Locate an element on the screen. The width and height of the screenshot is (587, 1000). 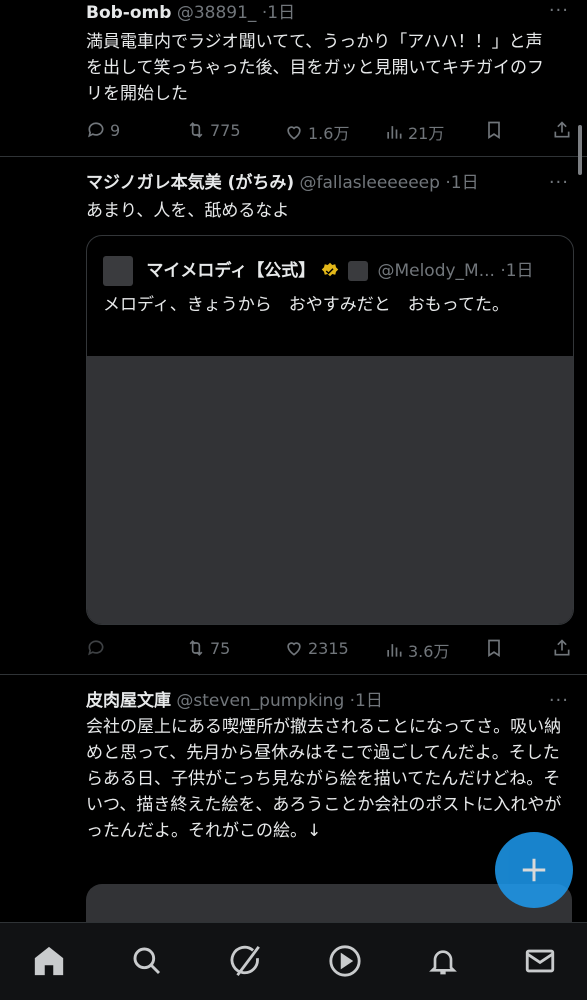
quoted-tweet-header: マイメロディ【公式】 @Melody_M... ·1日 is located at coordinates (318, 271).